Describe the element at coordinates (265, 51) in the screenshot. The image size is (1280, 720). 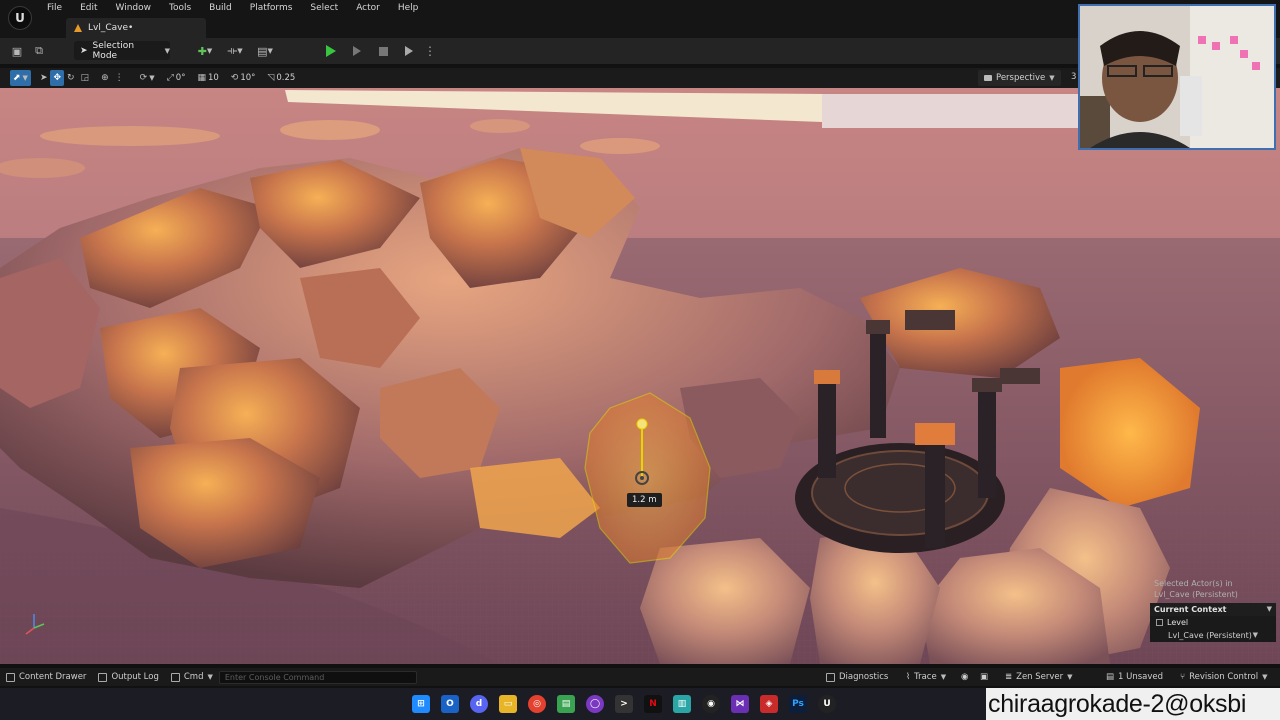
I see `cinematics-icon: ▤ ▼` at that location.